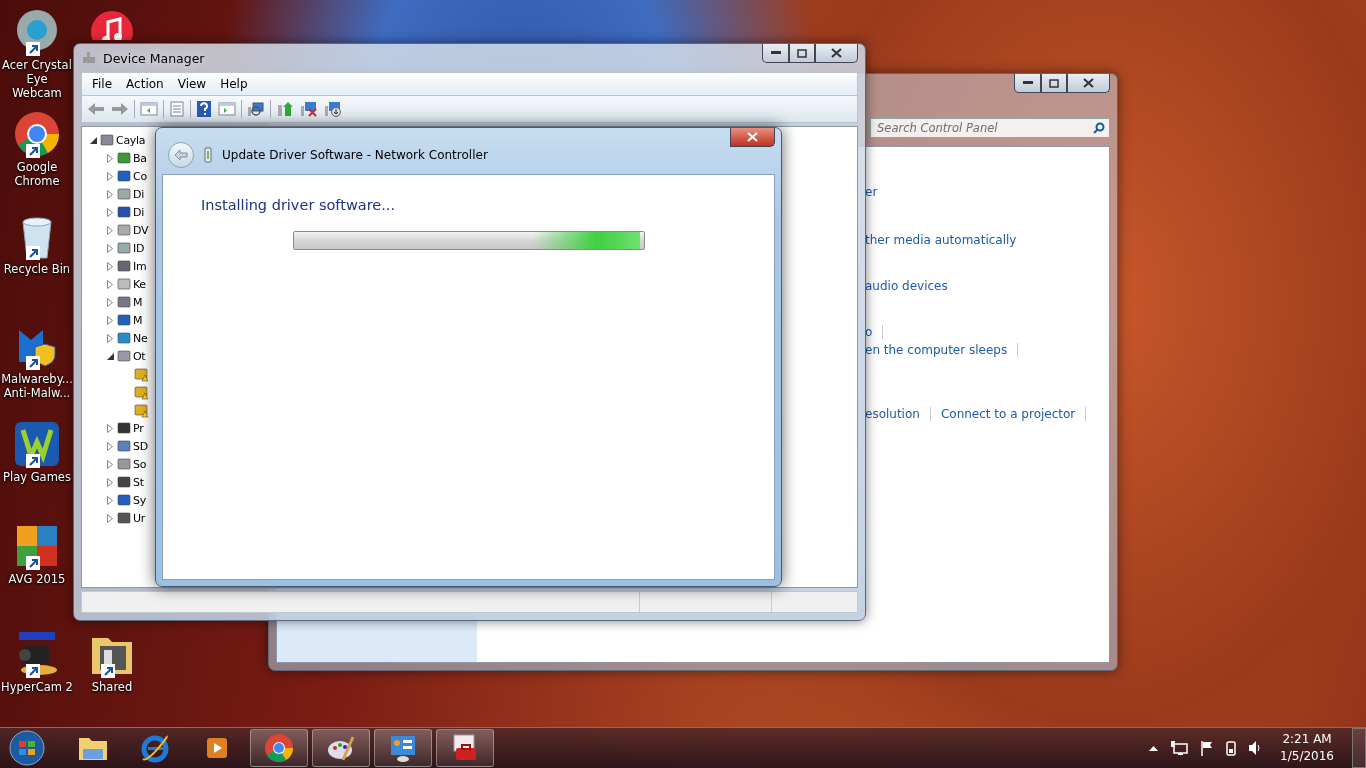 This screenshot has width=1366, height=768. What do you see at coordinates (355, 155) in the screenshot?
I see `dialog-title: Update Driver Software - Network Controller` at bounding box center [355, 155].